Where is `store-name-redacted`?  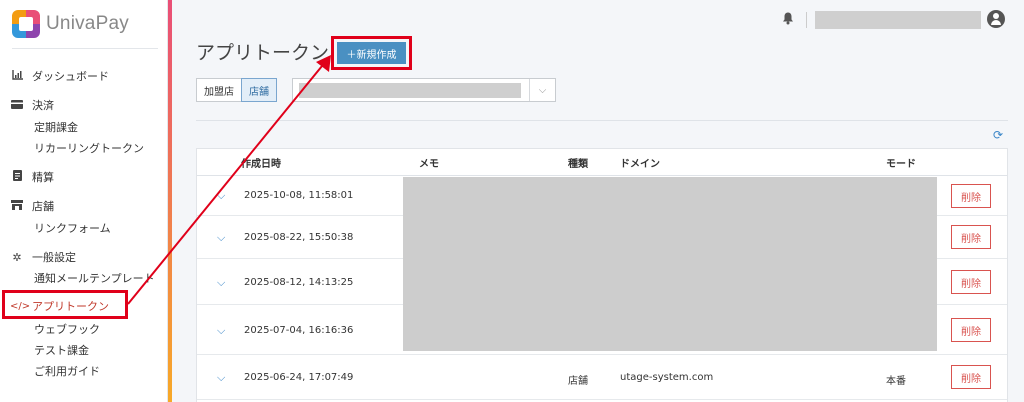 store-name-redacted is located at coordinates (410, 90).